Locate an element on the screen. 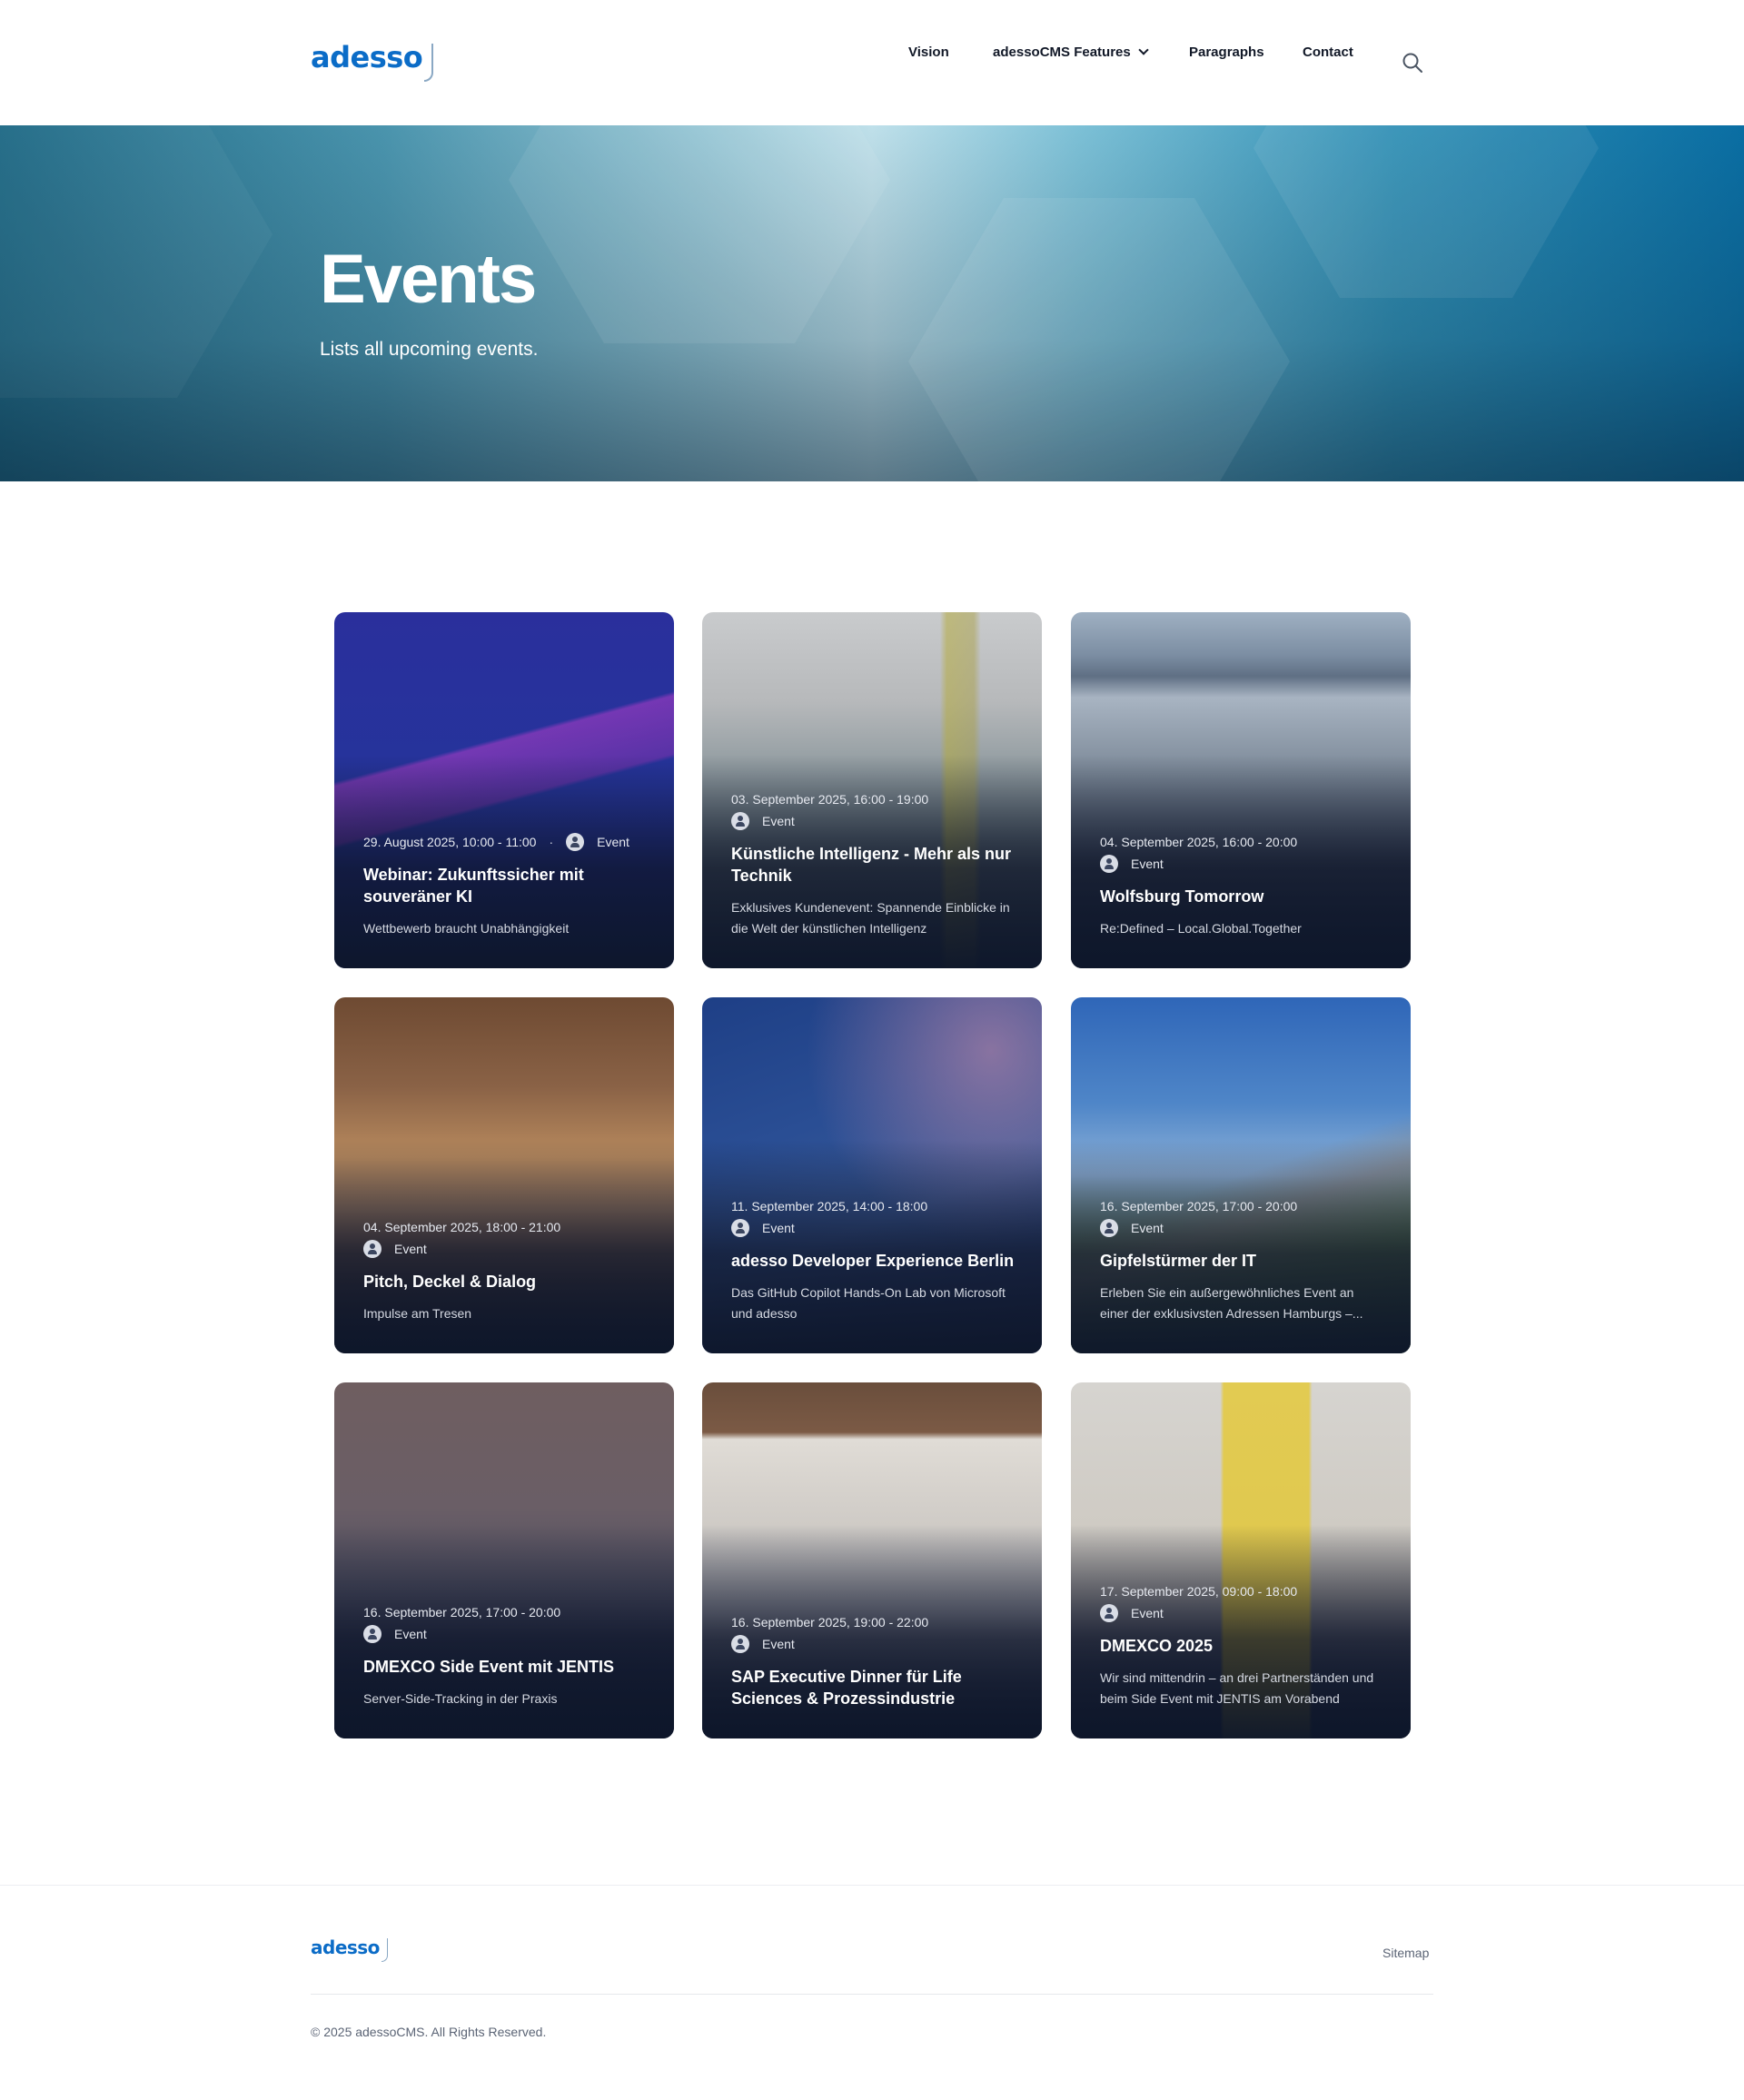 The height and width of the screenshot is (2100, 1744). event-description: Re:Defined – Local.Global.Together is located at coordinates (1201, 928).